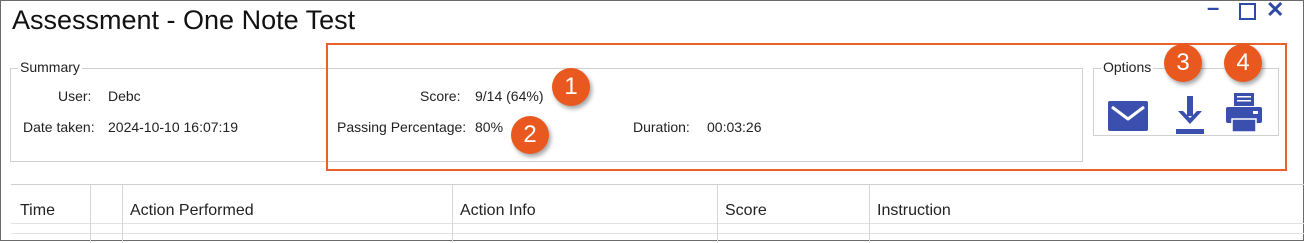  What do you see at coordinates (1247, 11) in the screenshot?
I see `maximize-button` at bounding box center [1247, 11].